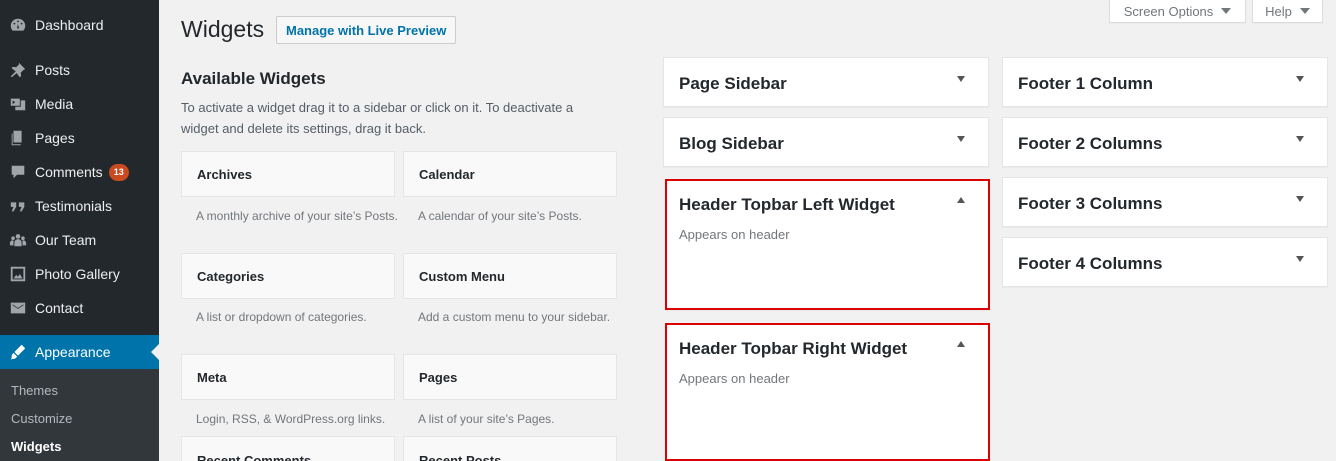 Image resolution: width=1336 pixels, height=461 pixels. What do you see at coordinates (53, 70) in the screenshot?
I see `menu-label: Posts` at bounding box center [53, 70].